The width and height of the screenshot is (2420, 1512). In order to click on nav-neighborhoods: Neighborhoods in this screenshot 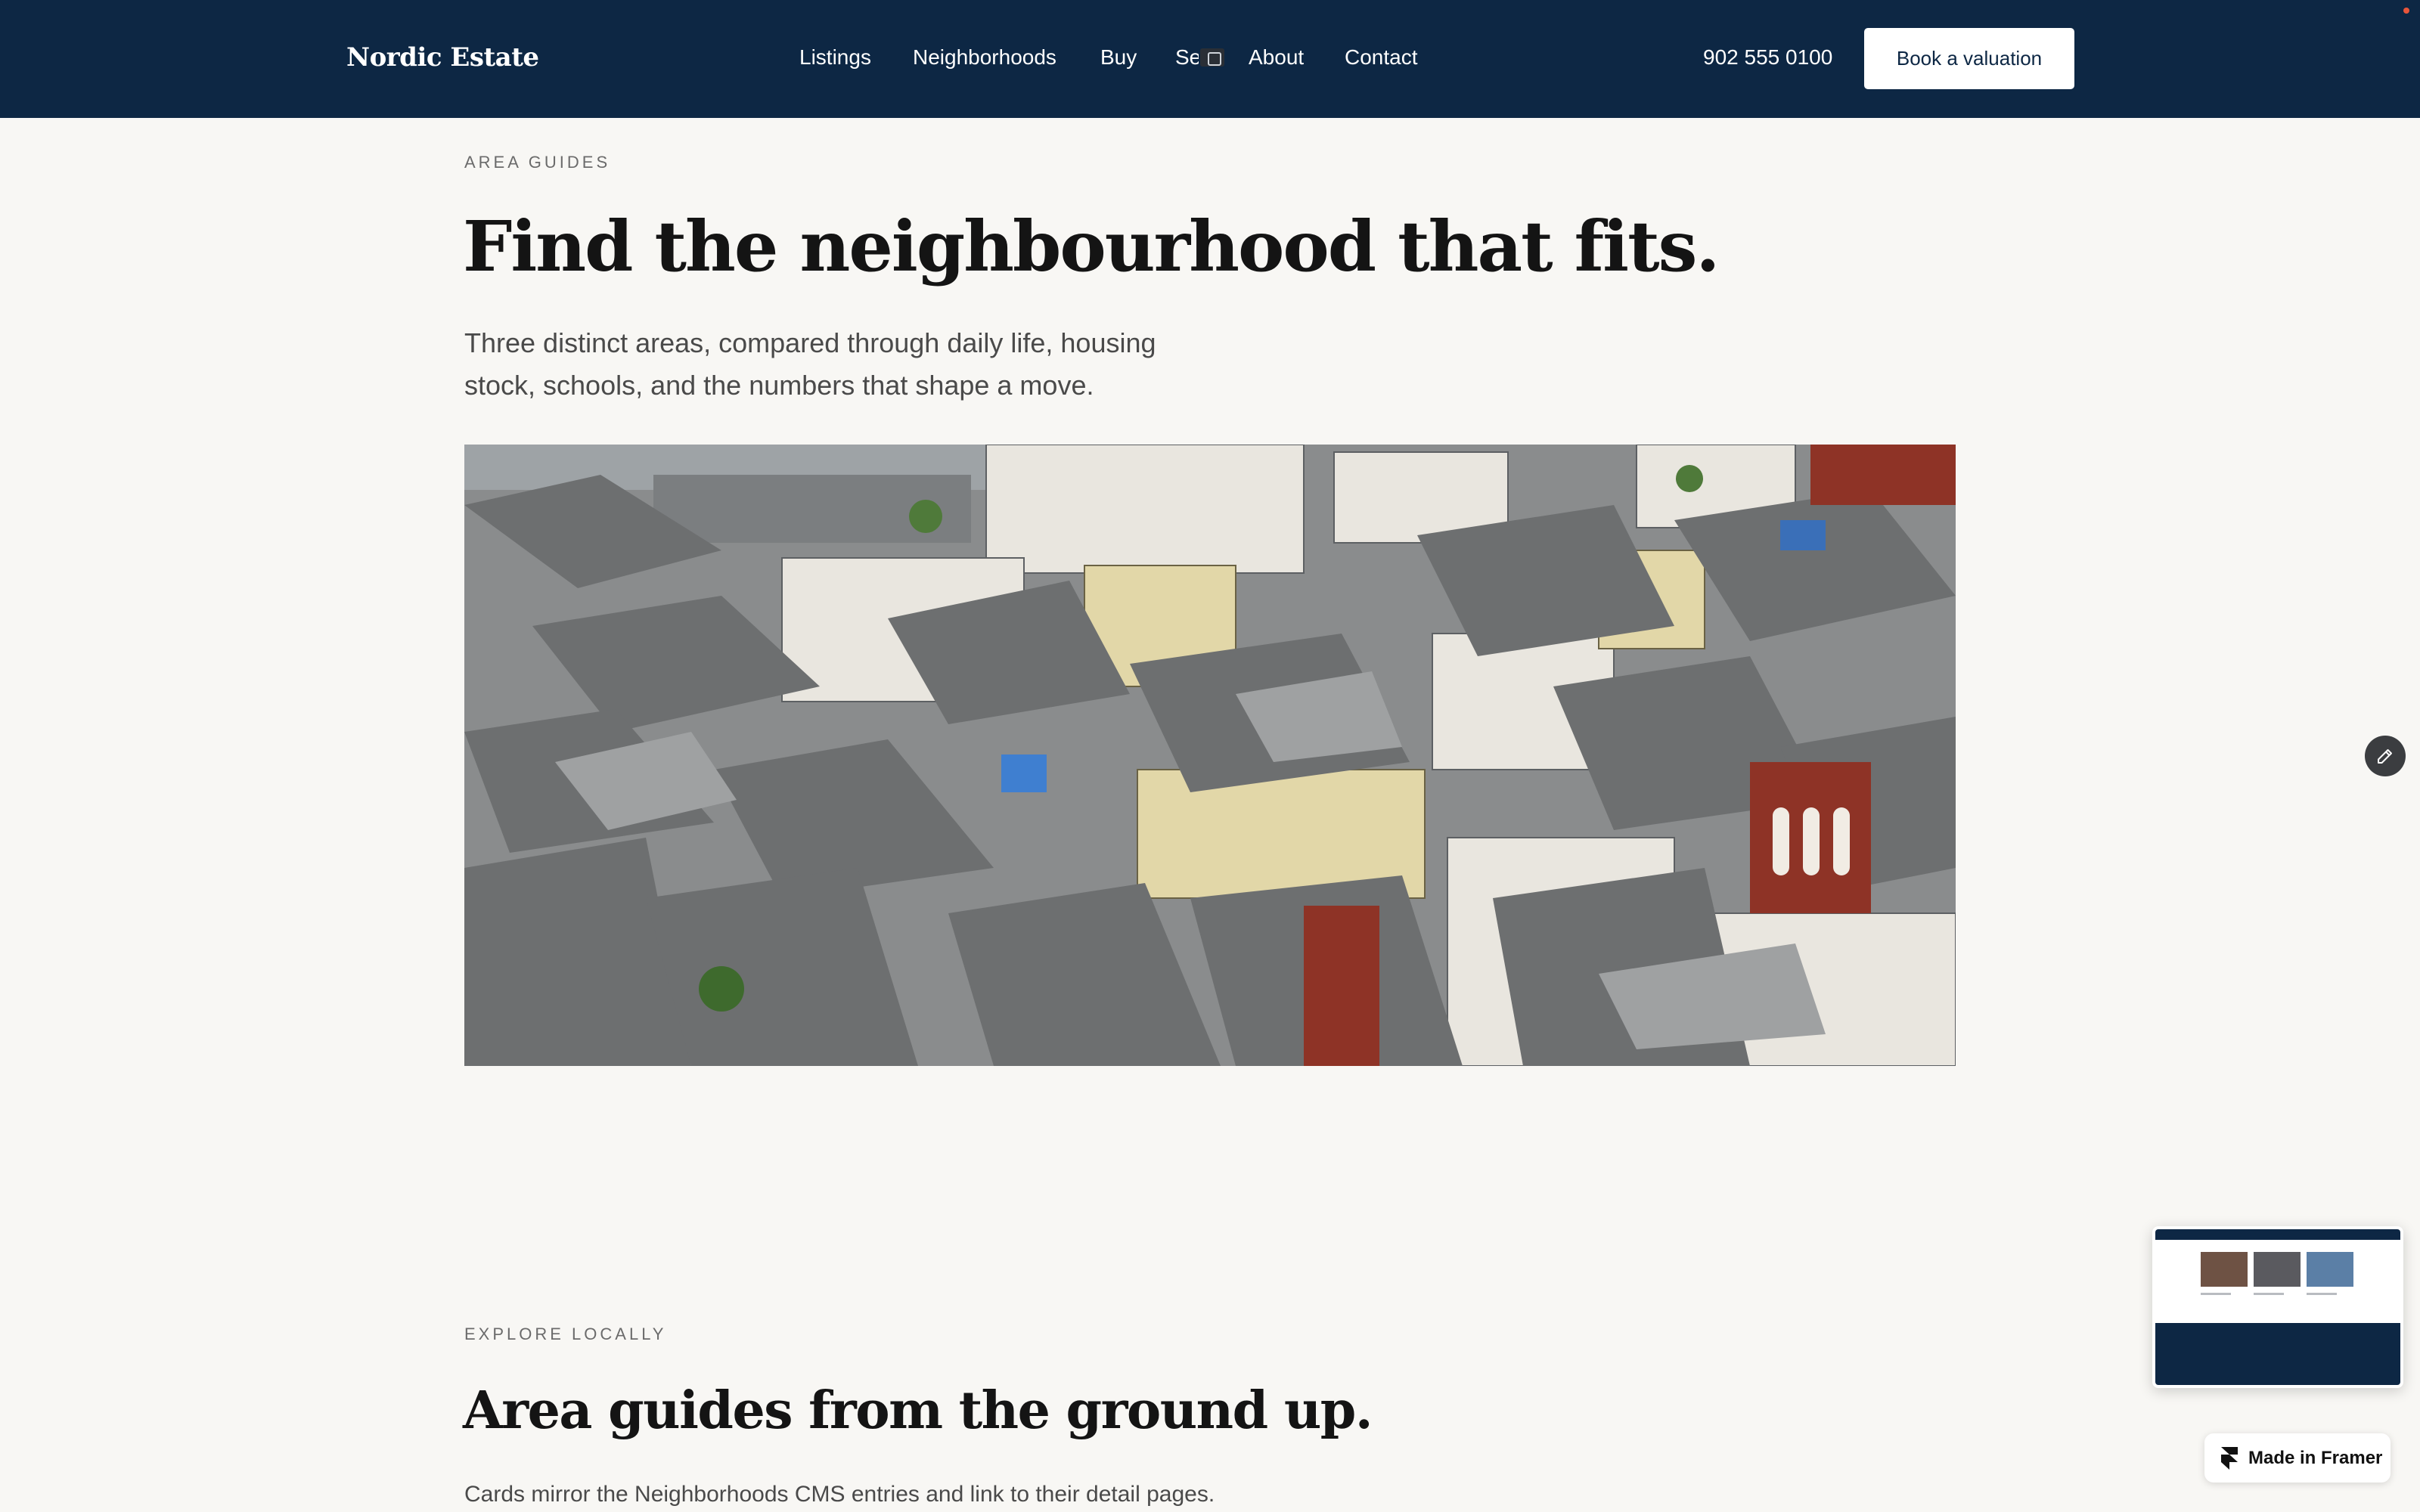, I will do `click(984, 58)`.